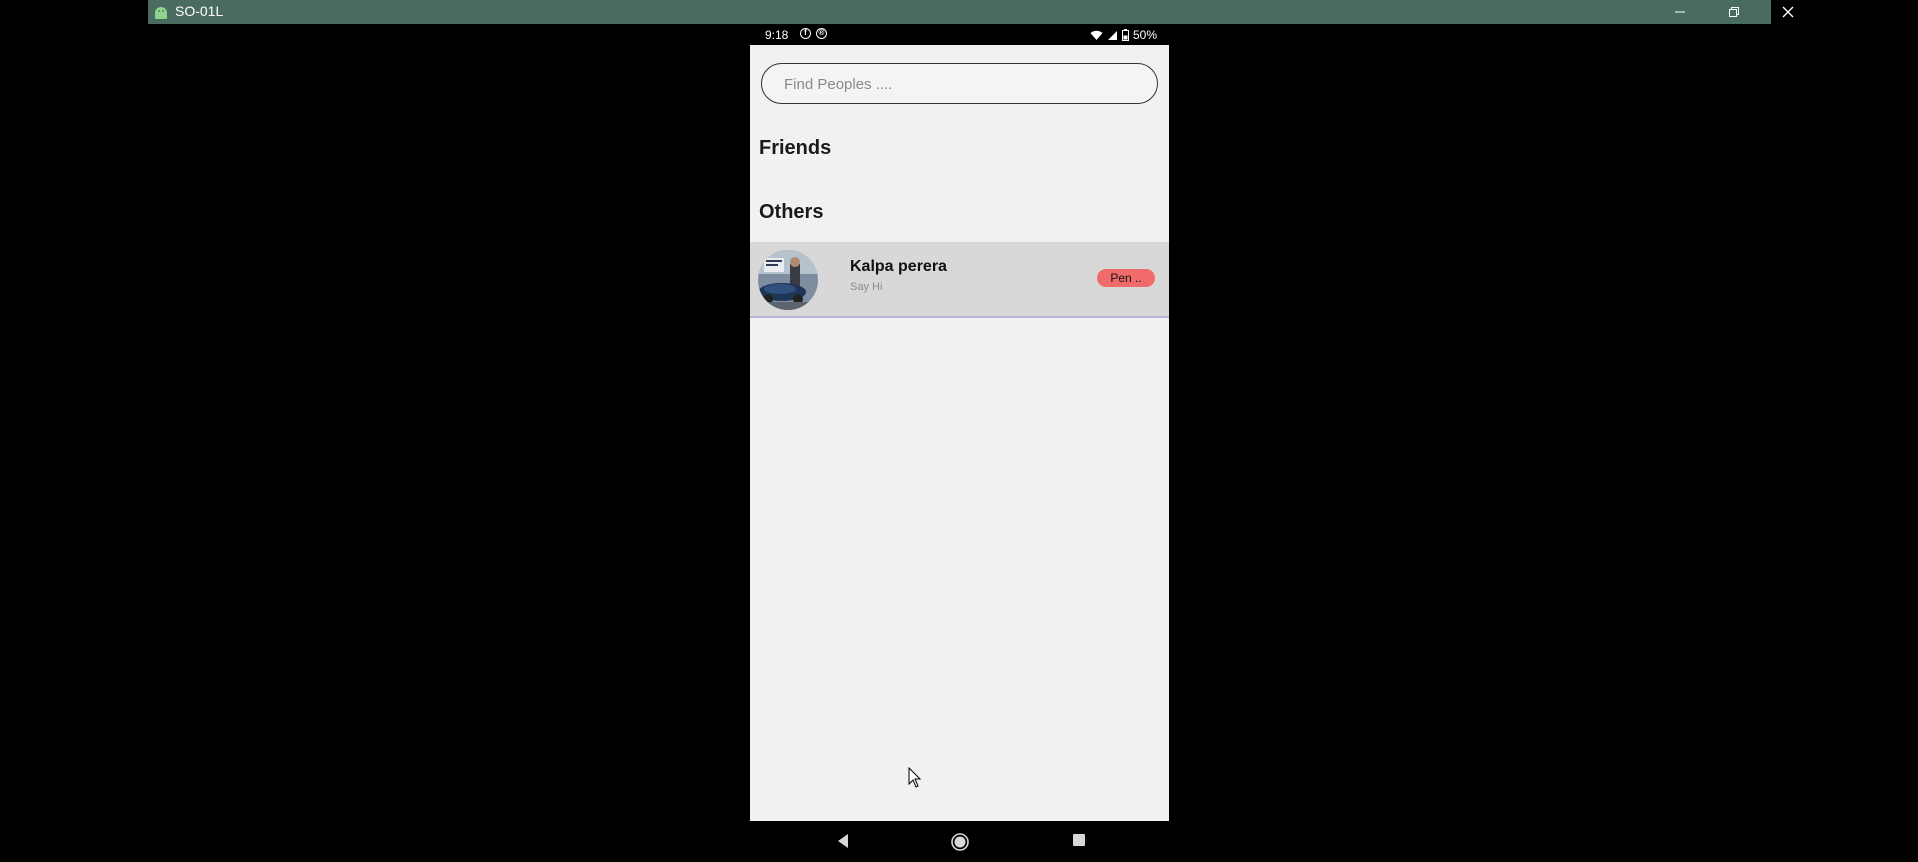  What do you see at coordinates (777, 35) in the screenshot?
I see `status-time: 9:18` at bounding box center [777, 35].